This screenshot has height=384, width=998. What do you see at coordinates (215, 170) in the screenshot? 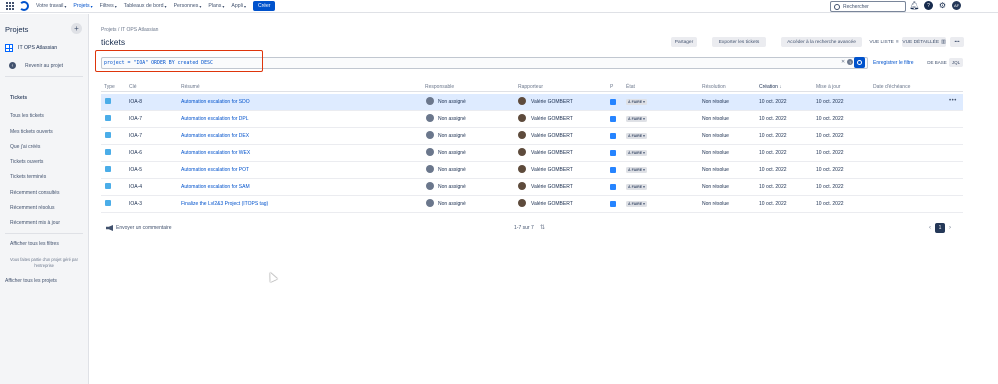
I see `issue-summary: Automation escalation for POT` at bounding box center [215, 170].